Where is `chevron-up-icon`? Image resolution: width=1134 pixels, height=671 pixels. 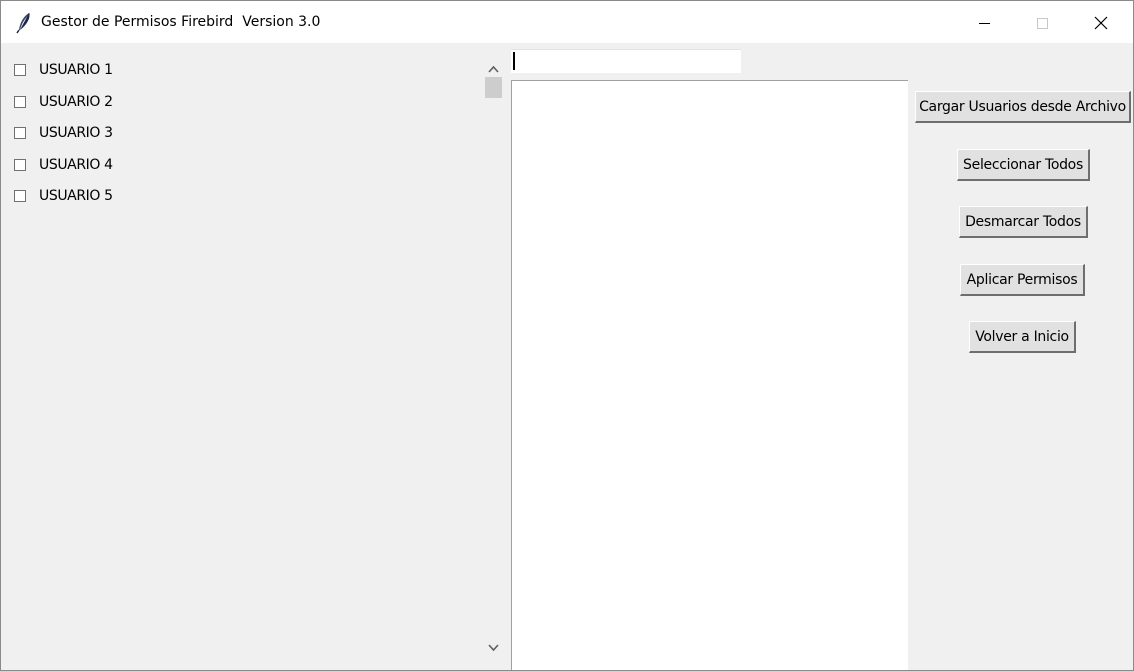
chevron-up-icon is located at coordinates (493, 66).